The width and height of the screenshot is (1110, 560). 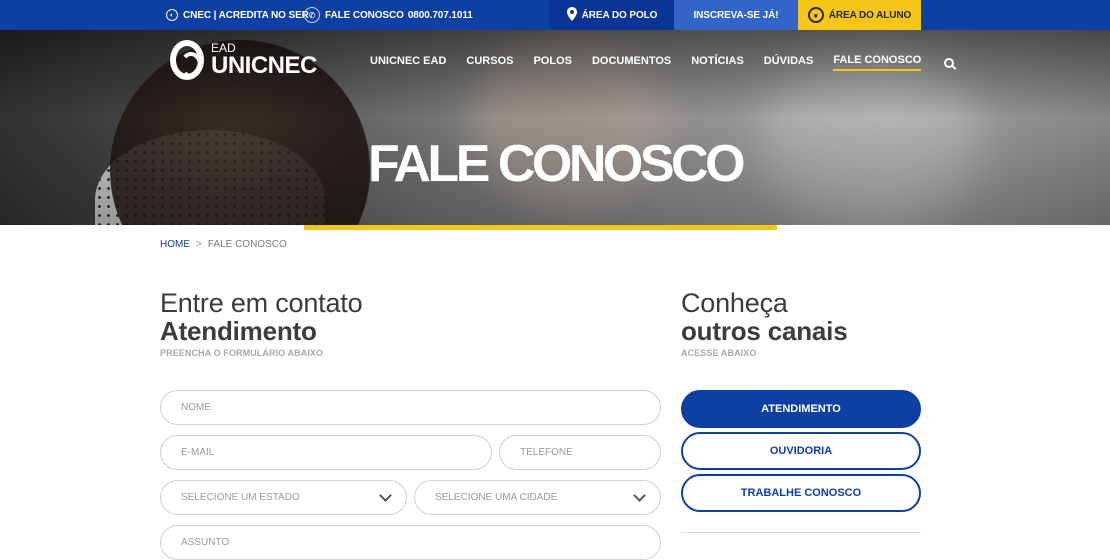 I want to click on area-polo-label: ÁREA DO POLO, so click(x=619, y=15).